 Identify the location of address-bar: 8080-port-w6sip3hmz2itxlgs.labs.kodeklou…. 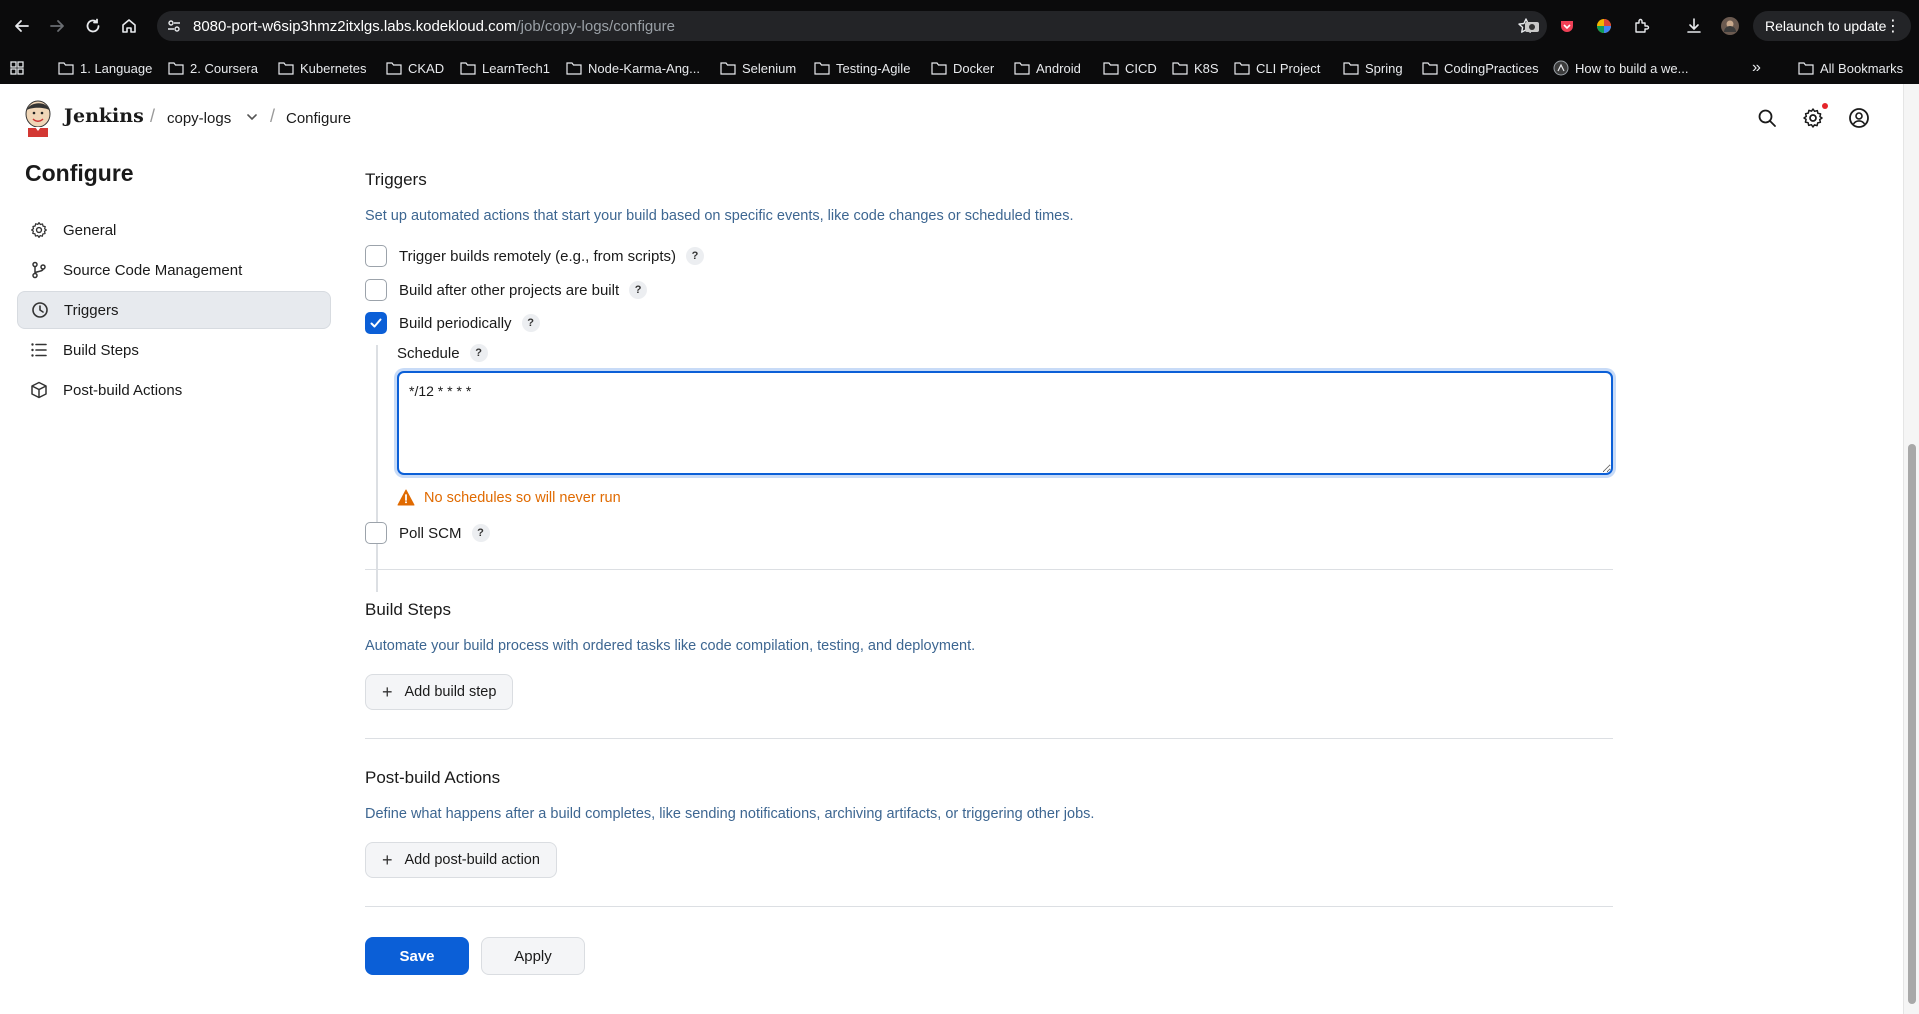
(852, 26).